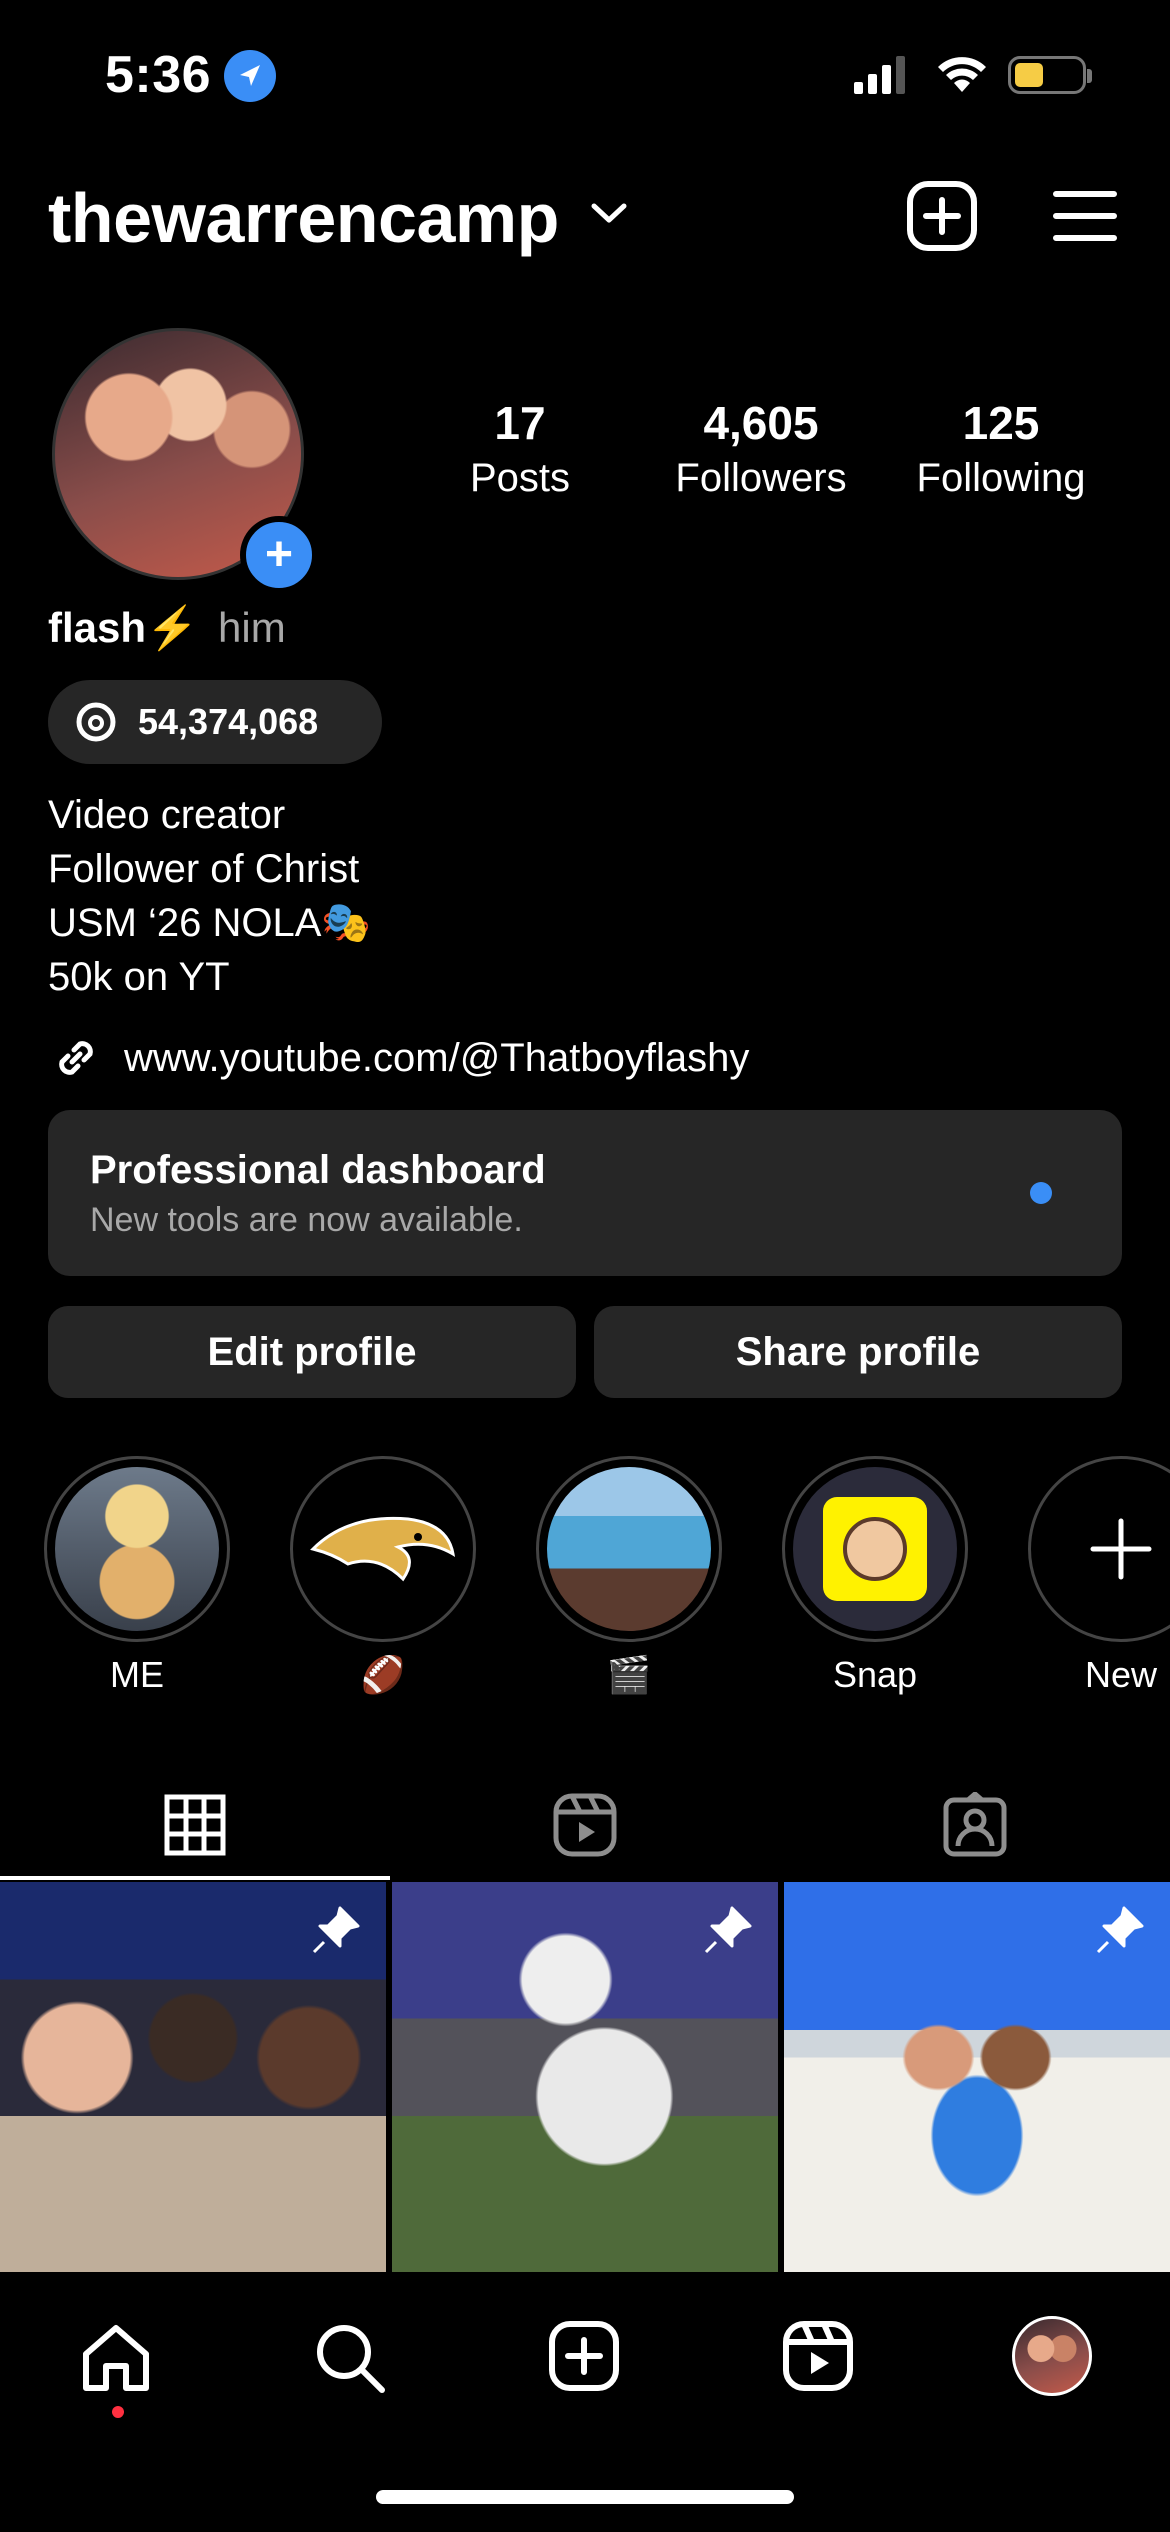 Image resolution: width=1170 pixels, height=2532 pixels. Describe the element at coordinates (312, 1352) in the screenshot. I see `edit-profile-button: Edit profile` at that location.